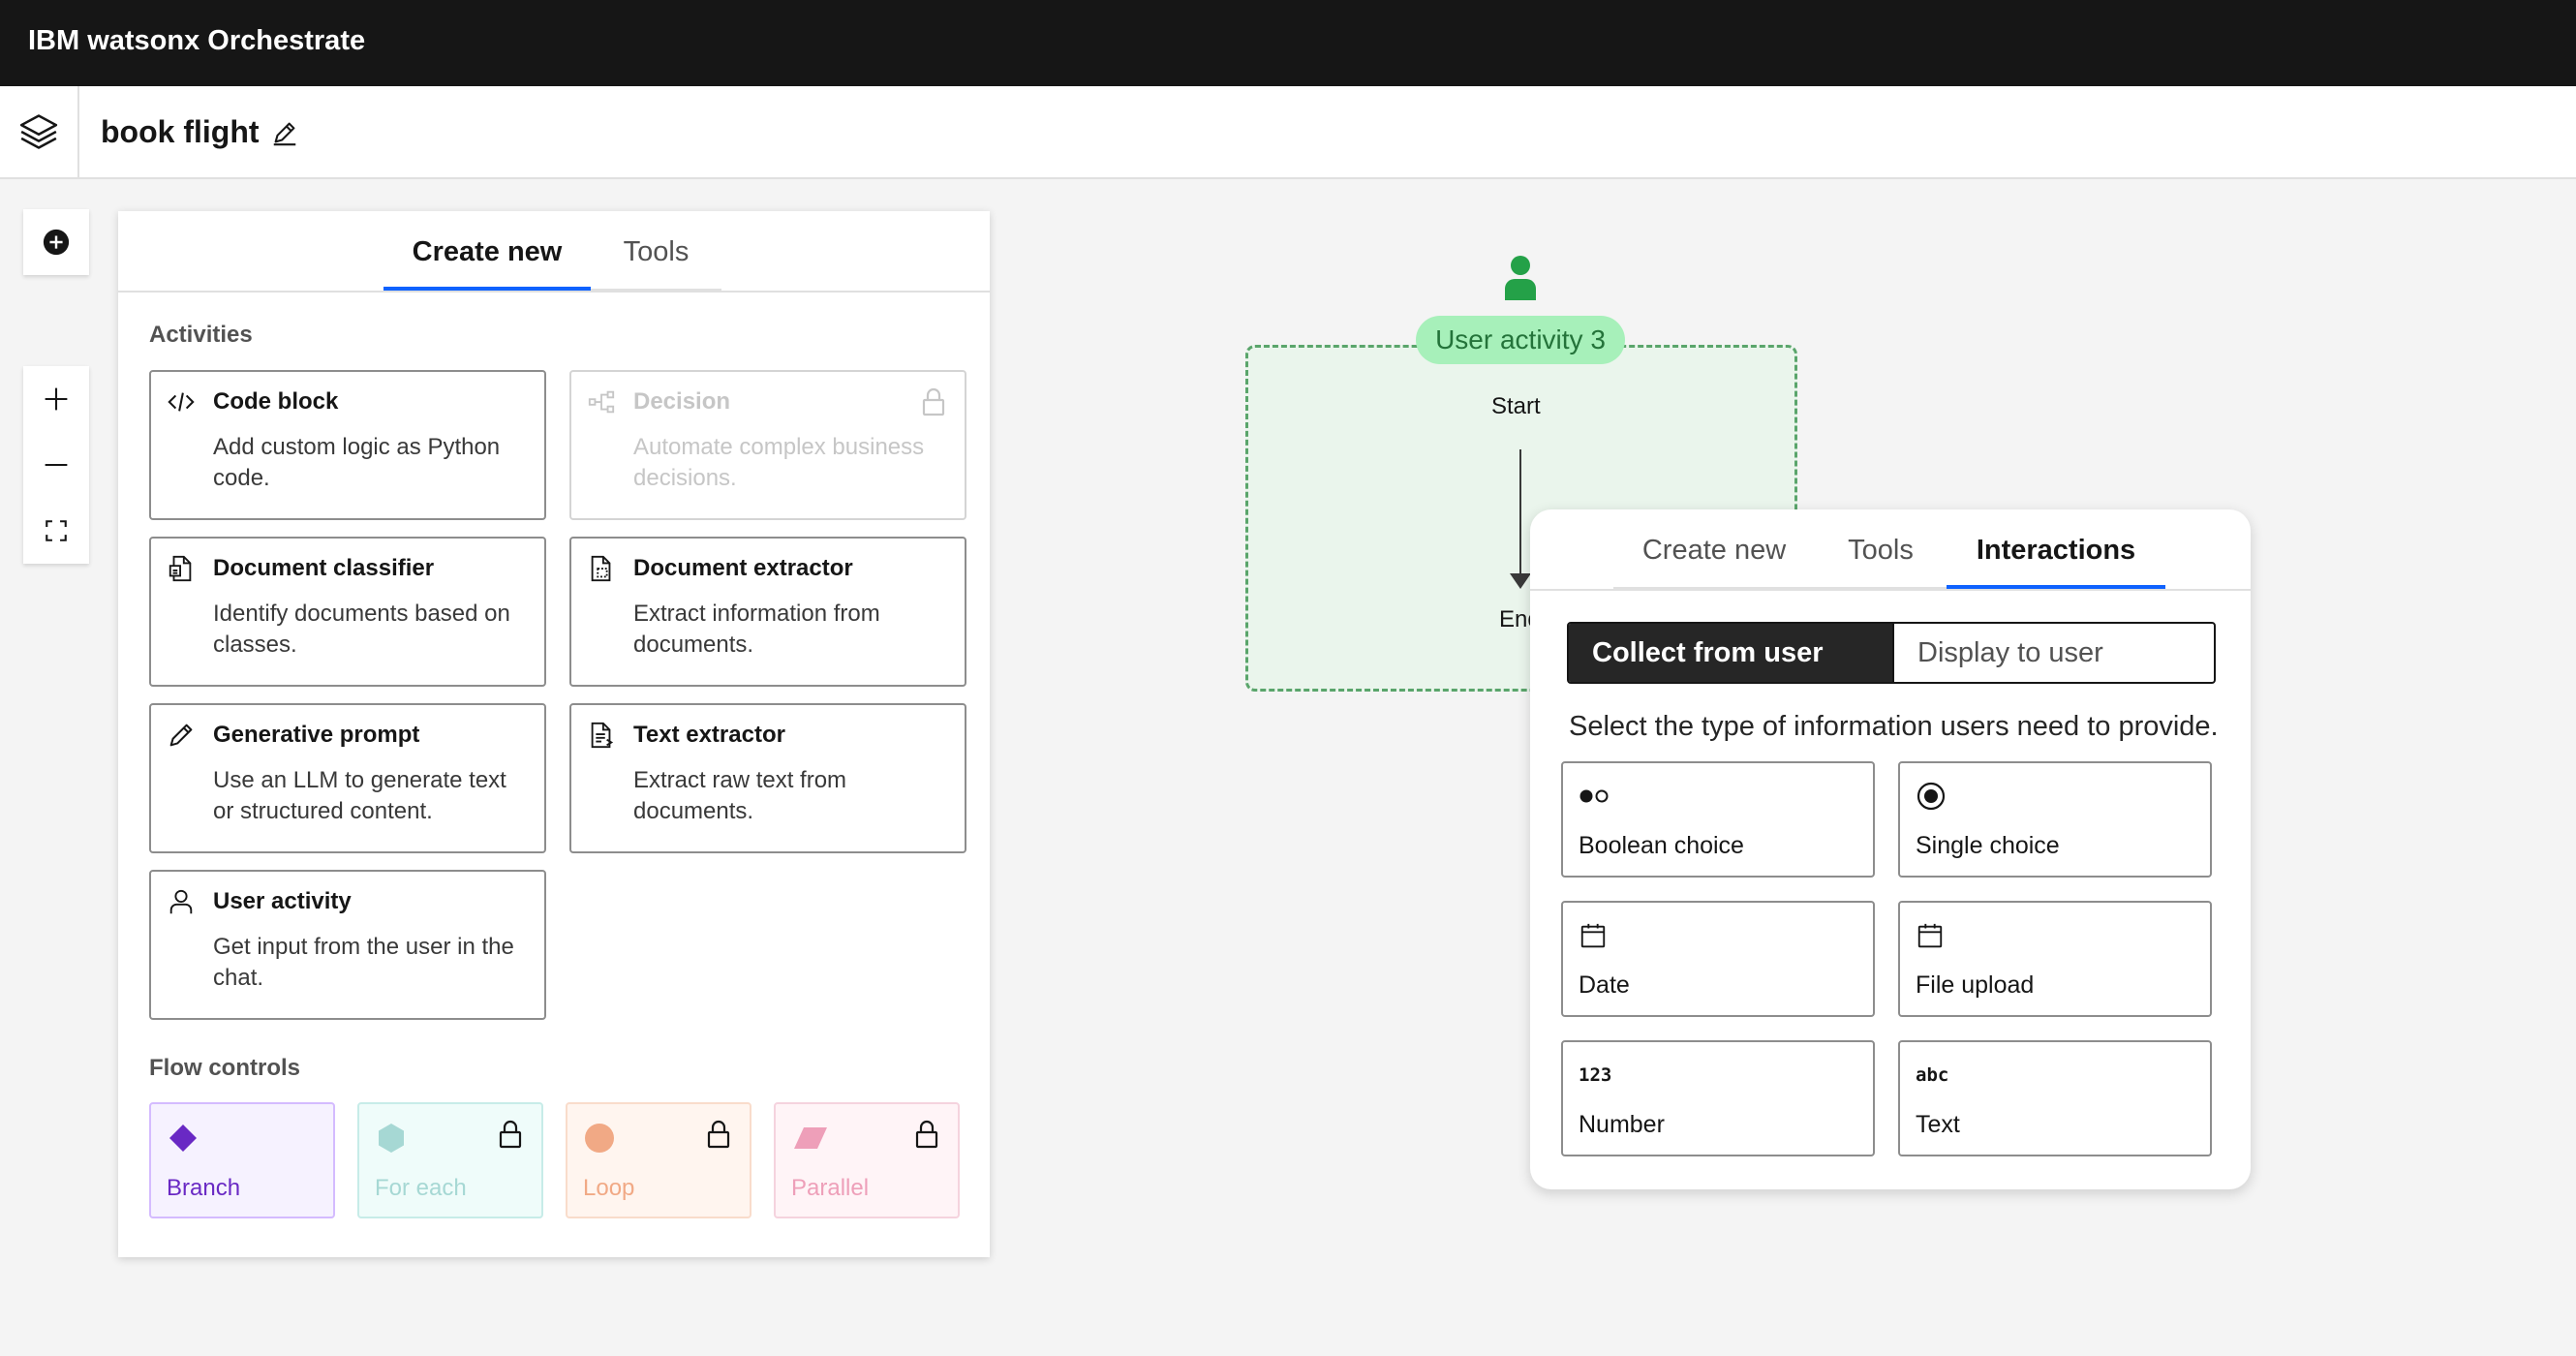 The height and width of the screenshot is (1356, 2576). Describe the element at coordinates (2056, 561) in the screenshot. I see `tab-interactions: Interactions` at that location.